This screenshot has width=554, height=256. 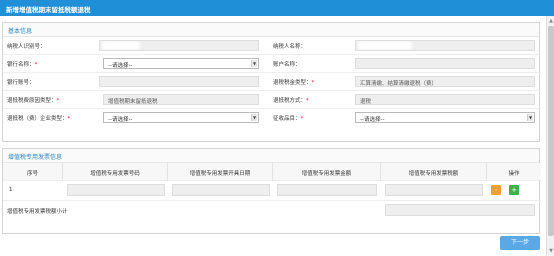 I want to click on bank-name-label: 银行名称：*, so click(x=22, y=64).